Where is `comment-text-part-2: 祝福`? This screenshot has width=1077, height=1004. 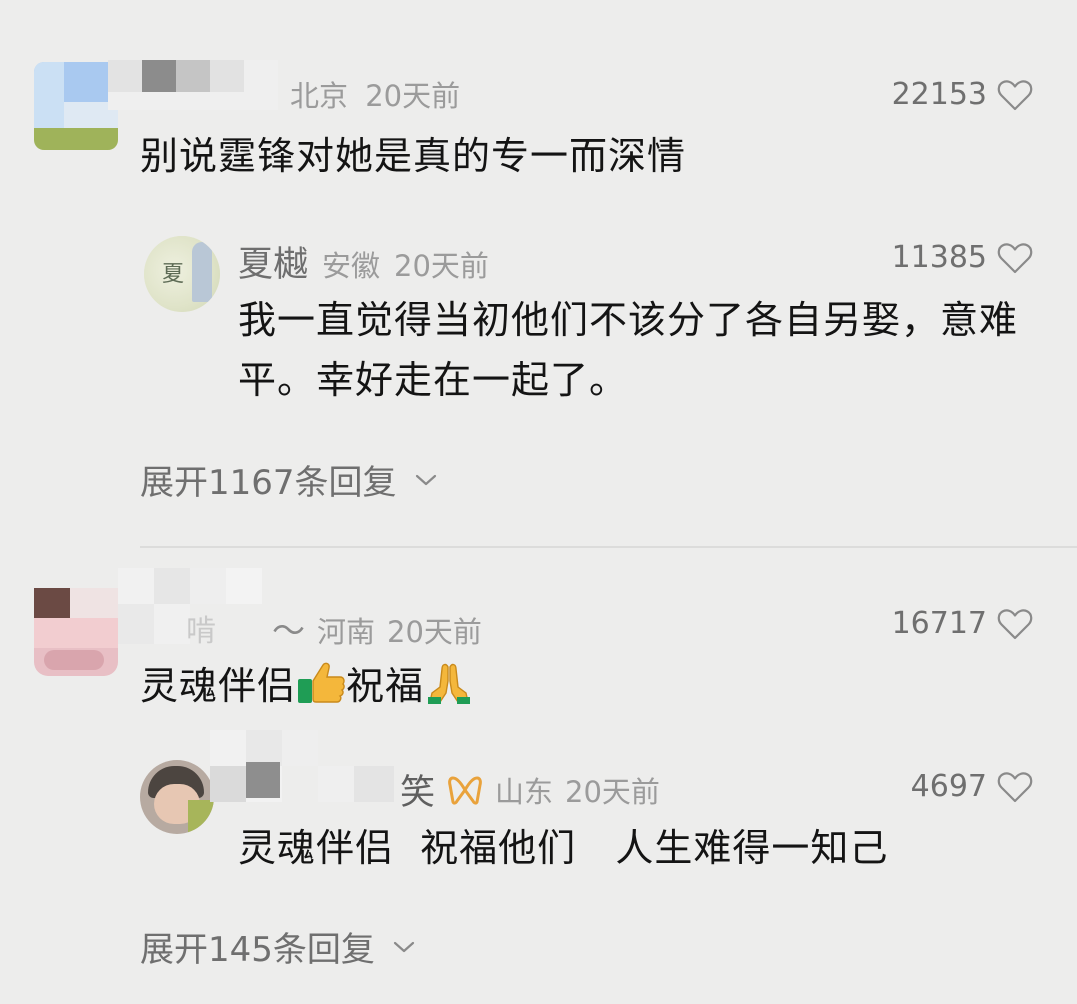
comment-text-part-2: 祝福 is located at coordinates (385, 686).